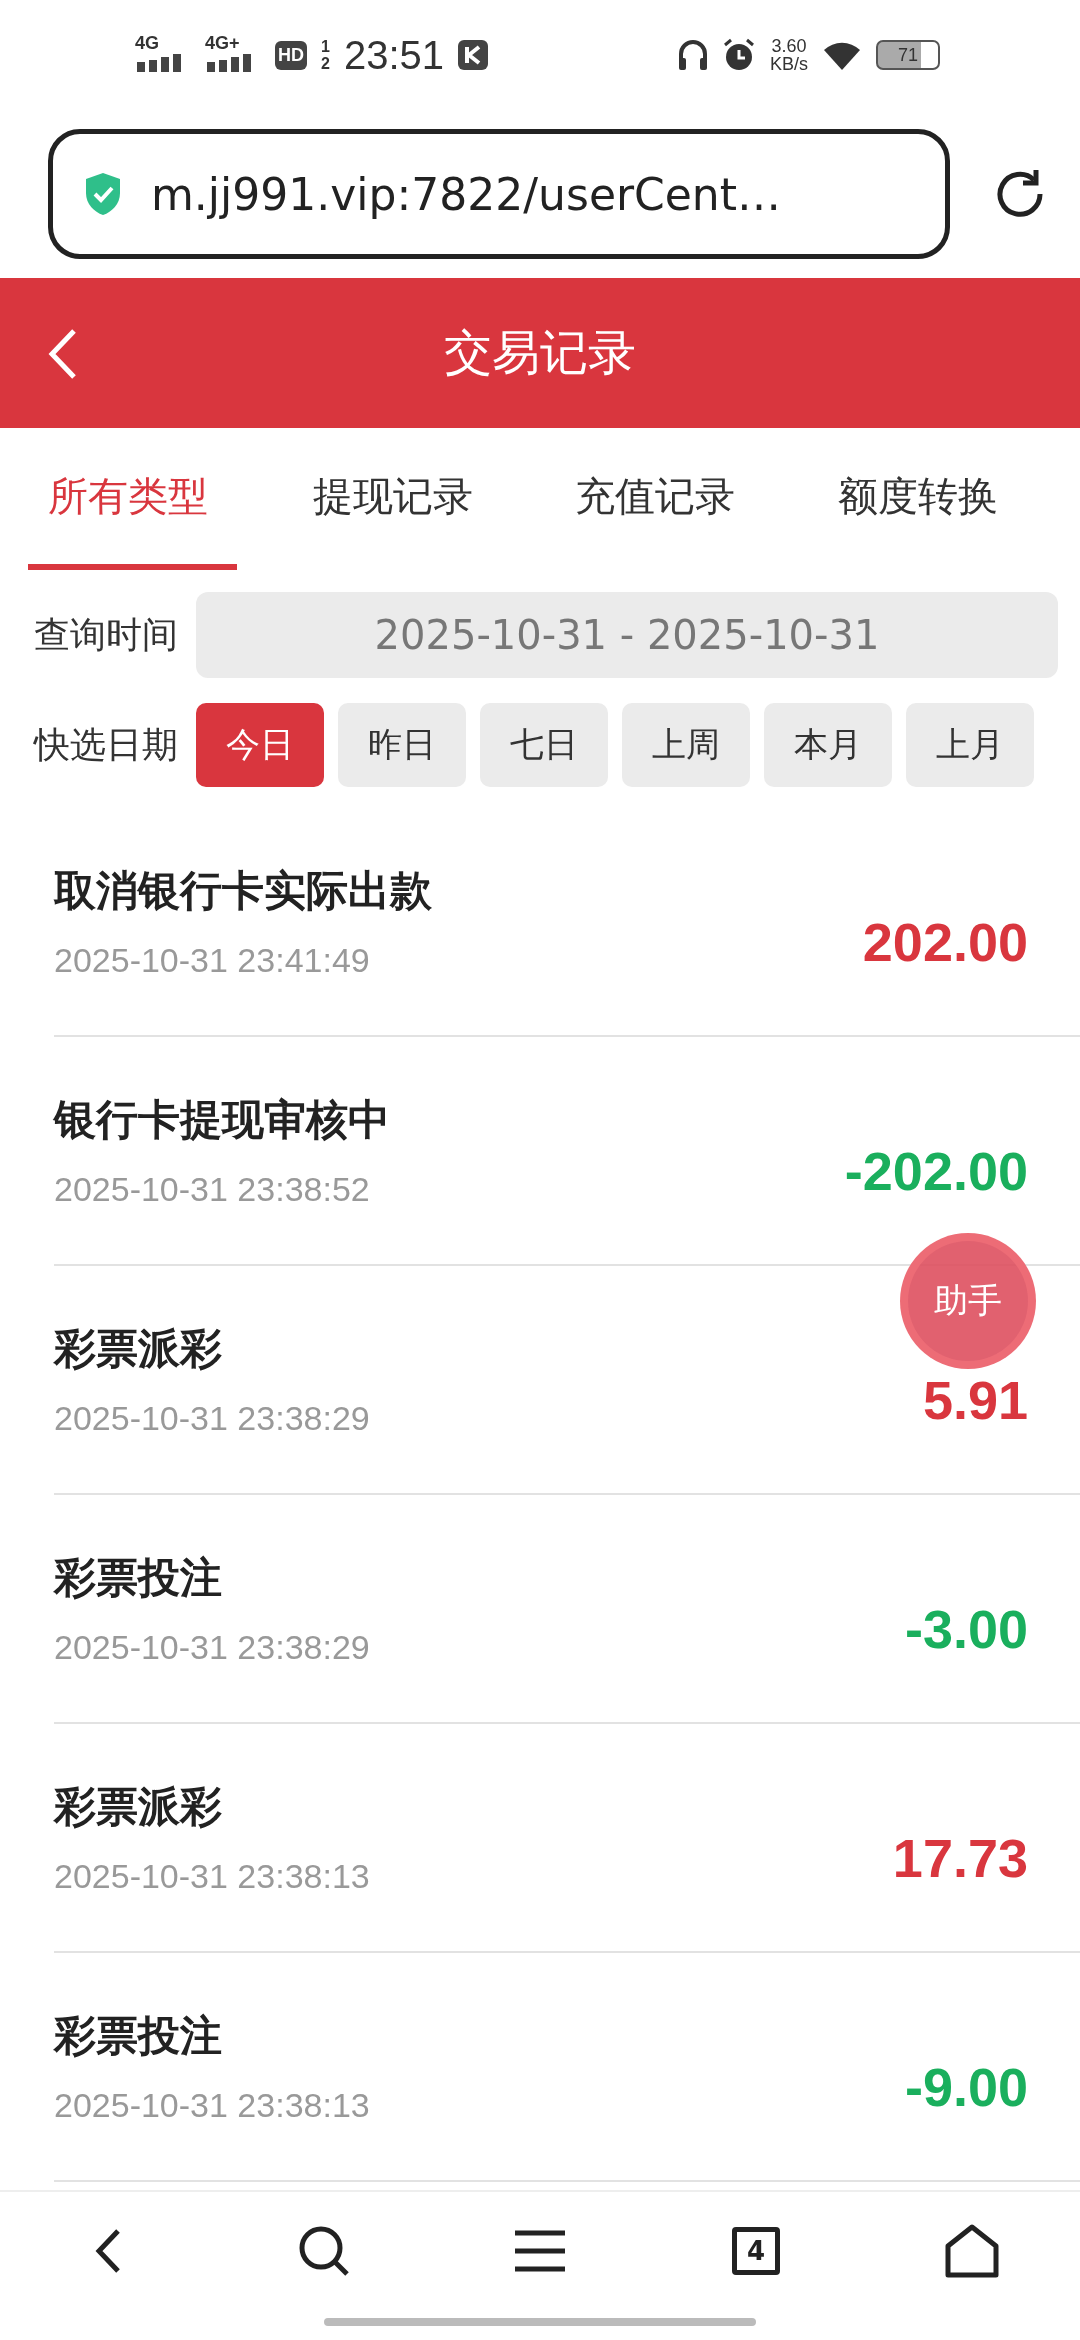 This screenshot has width=1080, height=2340. Describe the element at coordinates (212, 1189) in the screenshot. I see `record-time: 2025-10-31 23:38:52` at that location.